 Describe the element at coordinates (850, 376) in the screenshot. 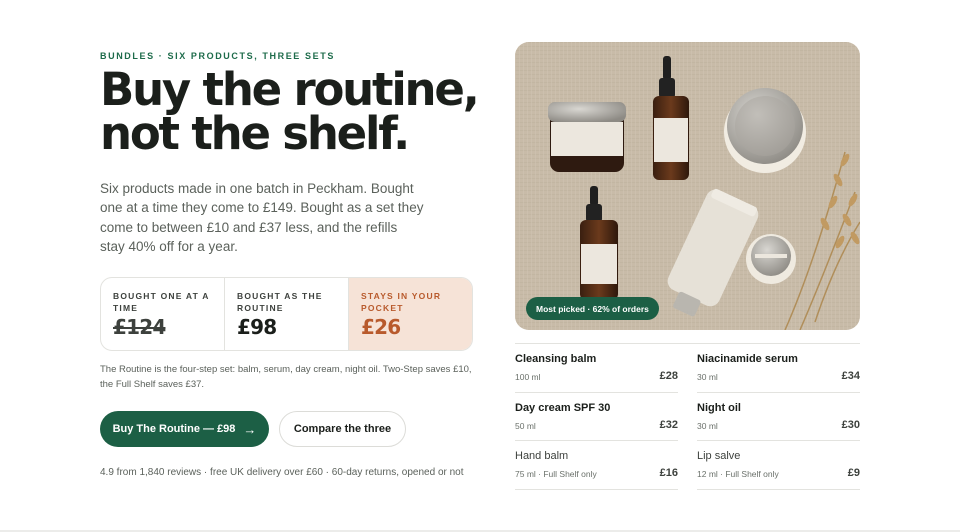

I see `product-price: £34` at that location.